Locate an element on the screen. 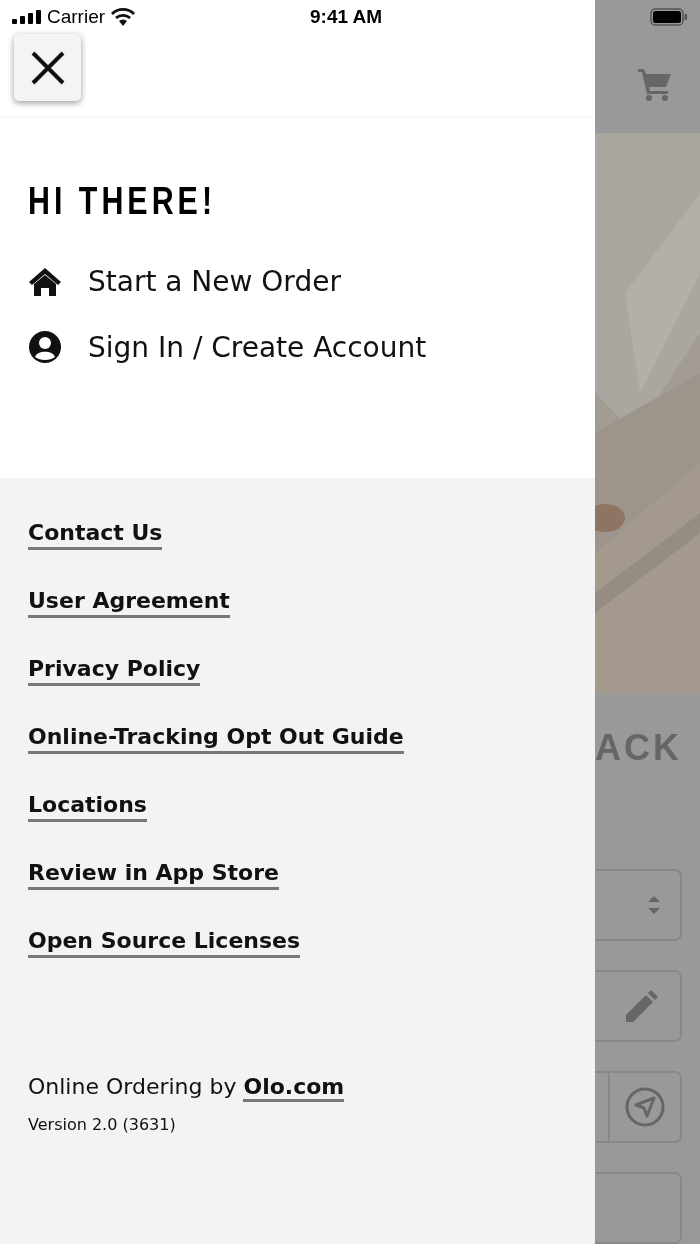 This screenshot has height=1244, width=700. credit-text: Online Ordering by Olo.com is located at coordinates (297, 1086).